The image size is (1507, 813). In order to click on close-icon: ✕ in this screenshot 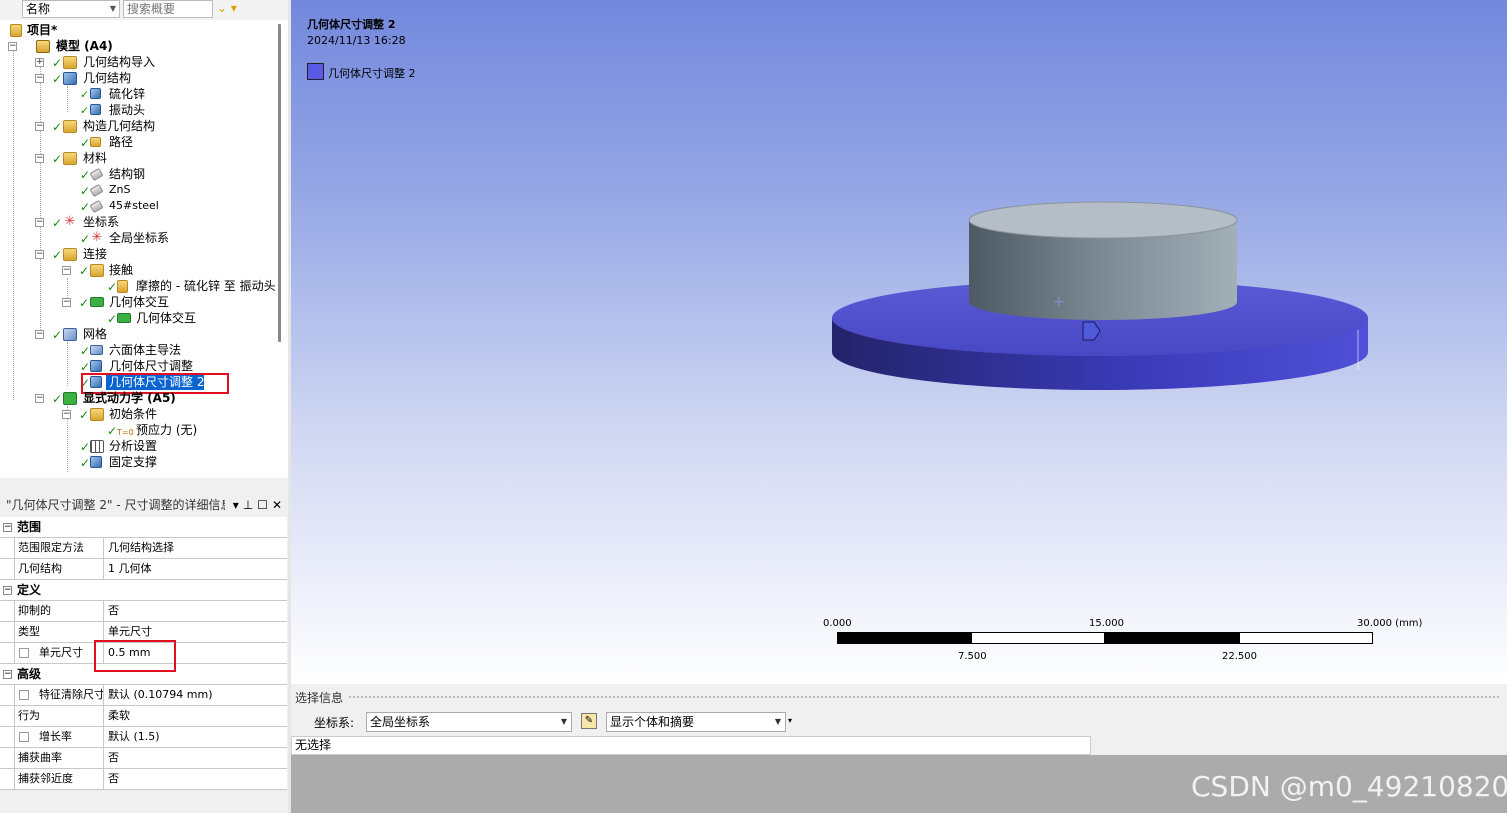, I will do `click(277, 505)`.